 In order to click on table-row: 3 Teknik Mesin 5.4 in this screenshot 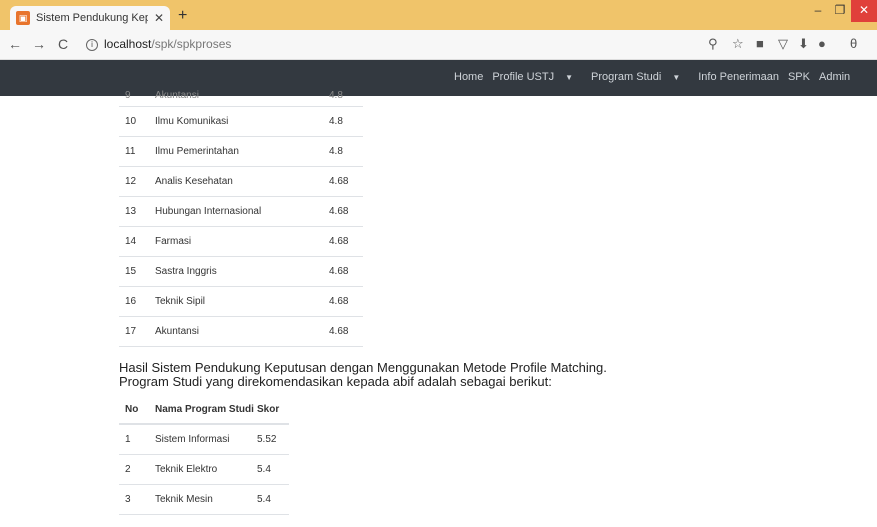, I will do `click(204, 499)`.